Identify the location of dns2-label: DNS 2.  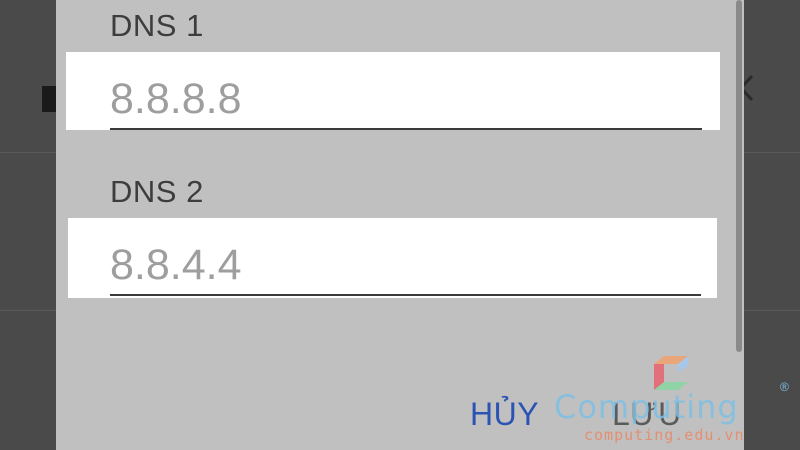
(157, 191).